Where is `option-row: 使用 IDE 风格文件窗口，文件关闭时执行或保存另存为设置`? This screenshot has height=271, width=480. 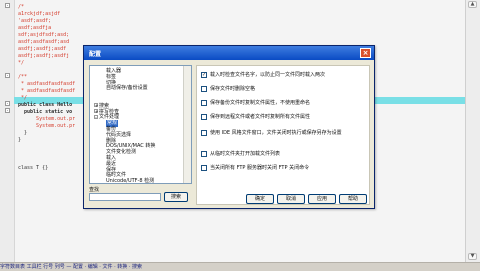 option-row: 使用 IDE 风格文件窗口，文件关闭时执行或保存另存为设置 is located at coordinates (271, 132).